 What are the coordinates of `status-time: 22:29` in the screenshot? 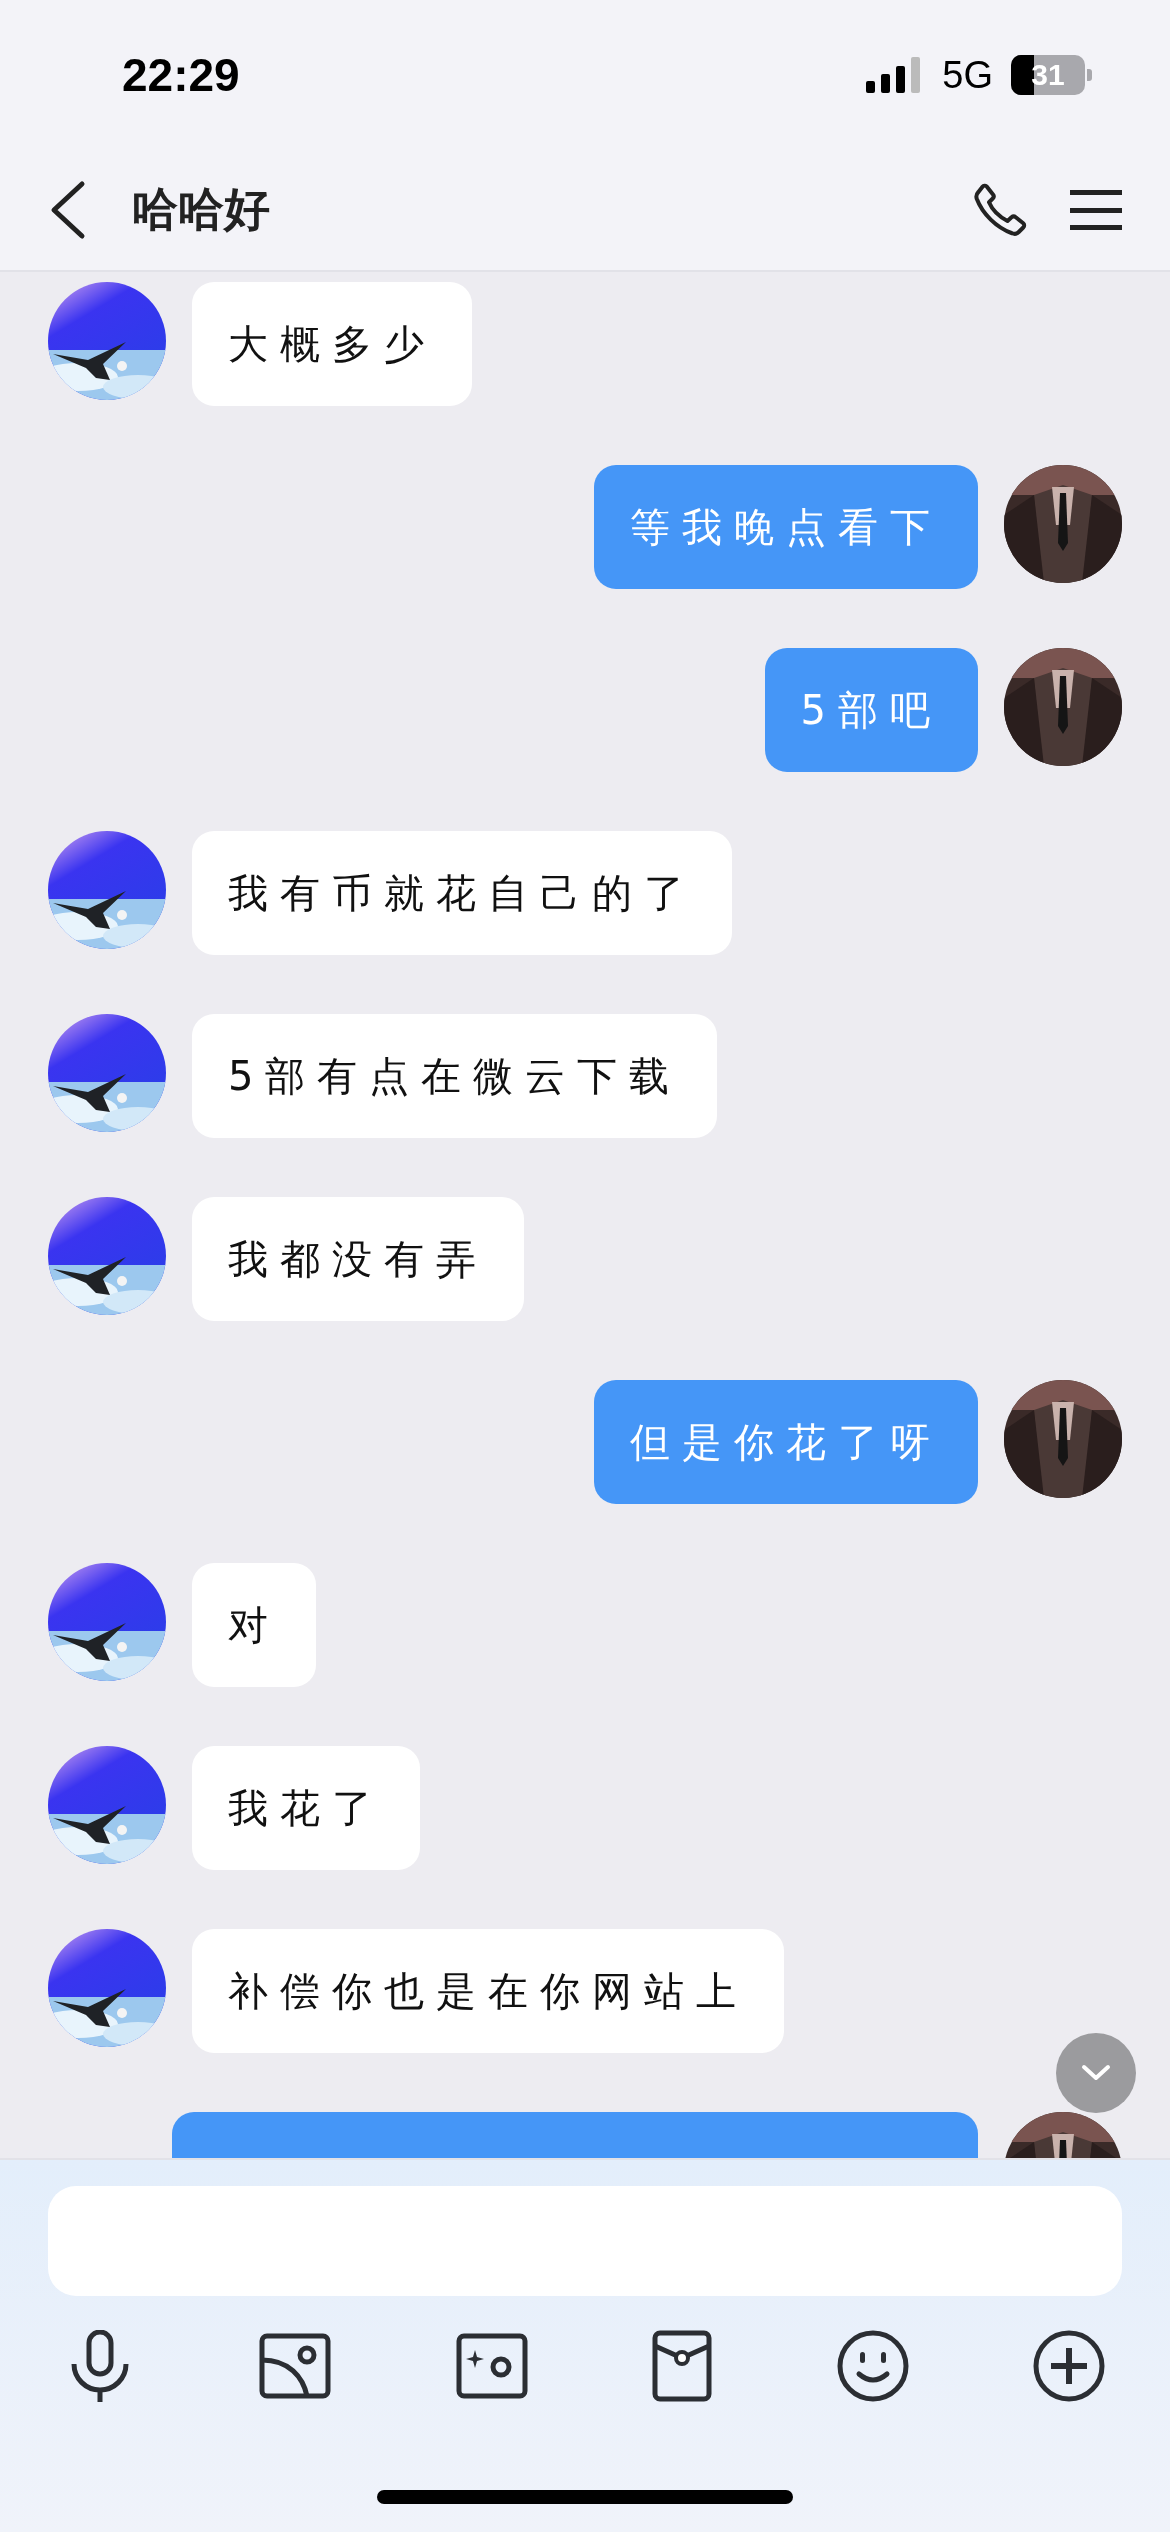 It's located at (181, 75).